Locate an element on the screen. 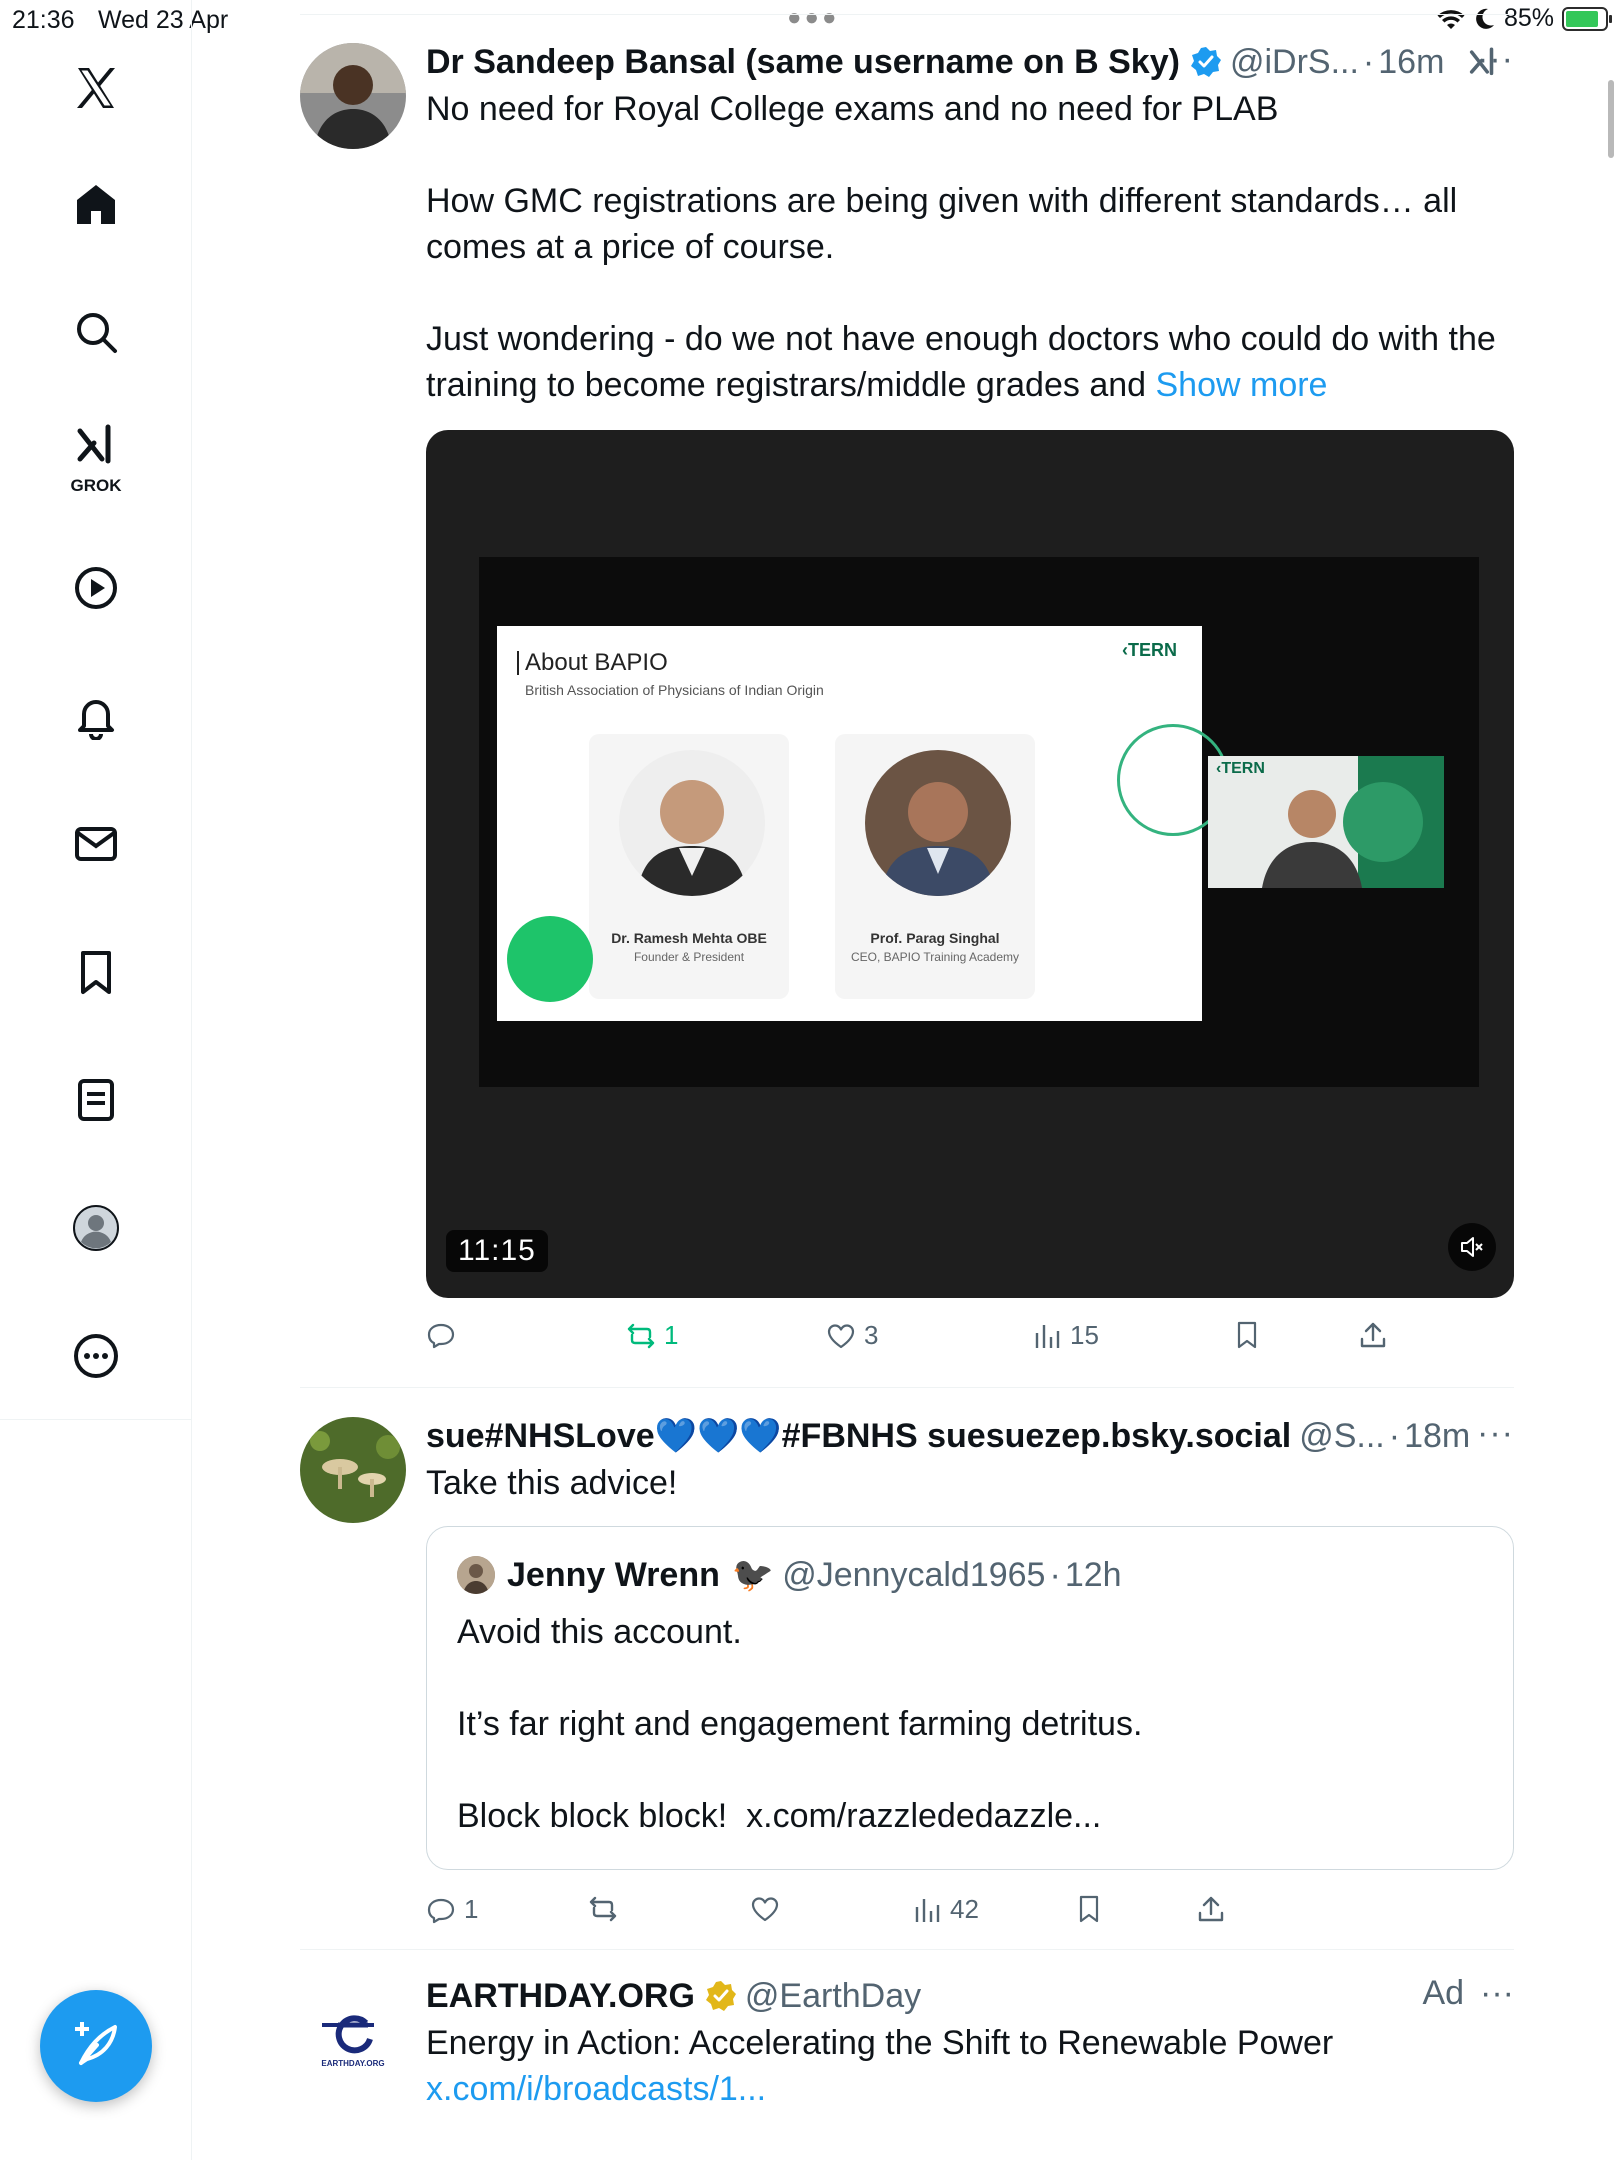 The height and width of the screenshot is (2160, 1620). speaker-thumbnail: ‹TERN is located at coordinates (1326, 822).